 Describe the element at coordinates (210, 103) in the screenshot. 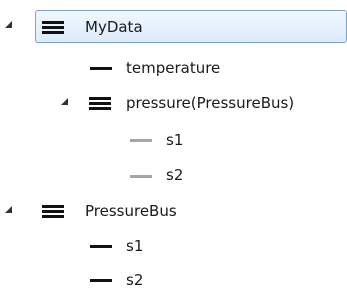

I see `tree-node-pressure: pressure(PressureBus)` at that location.